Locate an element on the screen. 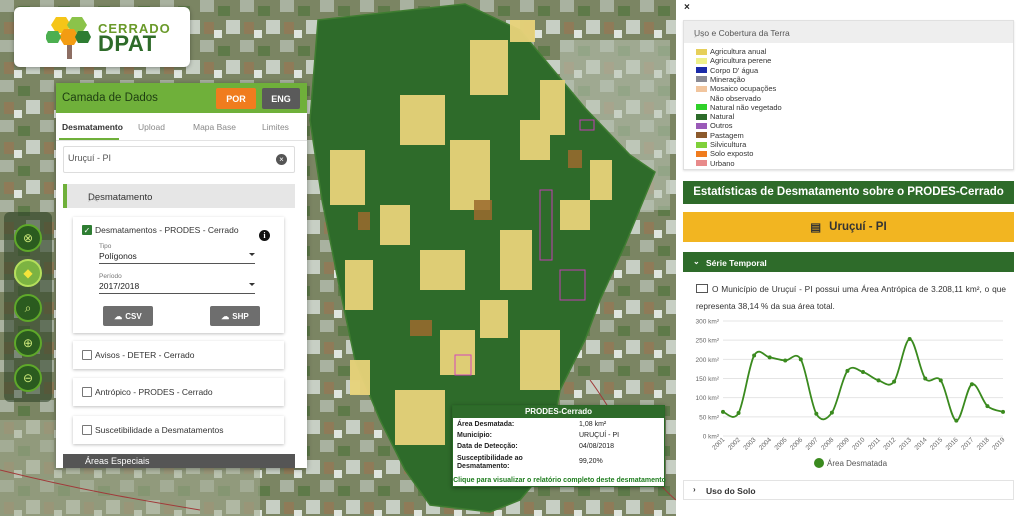 Image resolution: width=1020 pixels, height=516 pixels. layers-tool-button: ◆ is located at coordinates (28, 273).